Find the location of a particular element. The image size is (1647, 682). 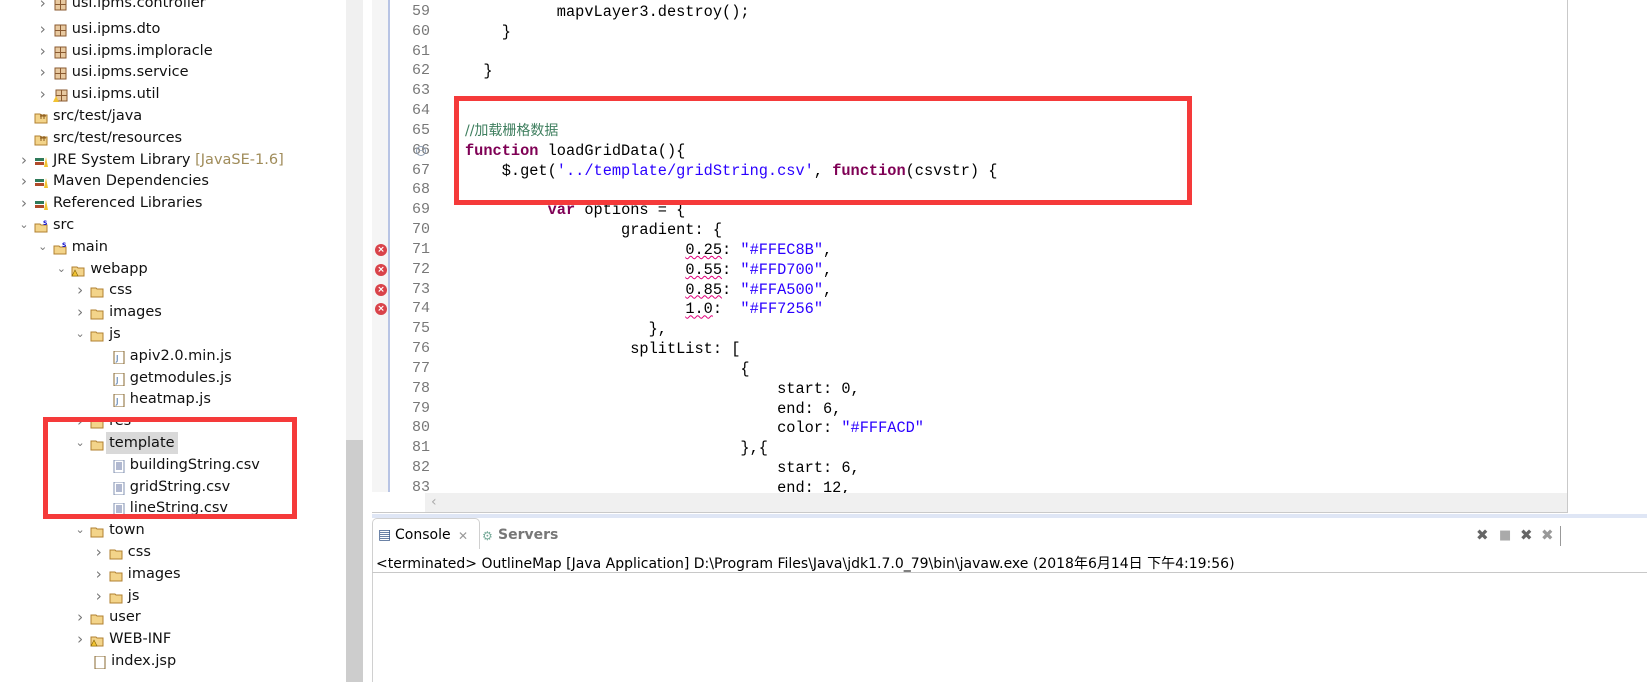

explorer-scrollbar-thumb is located at coordinates (354, 561).